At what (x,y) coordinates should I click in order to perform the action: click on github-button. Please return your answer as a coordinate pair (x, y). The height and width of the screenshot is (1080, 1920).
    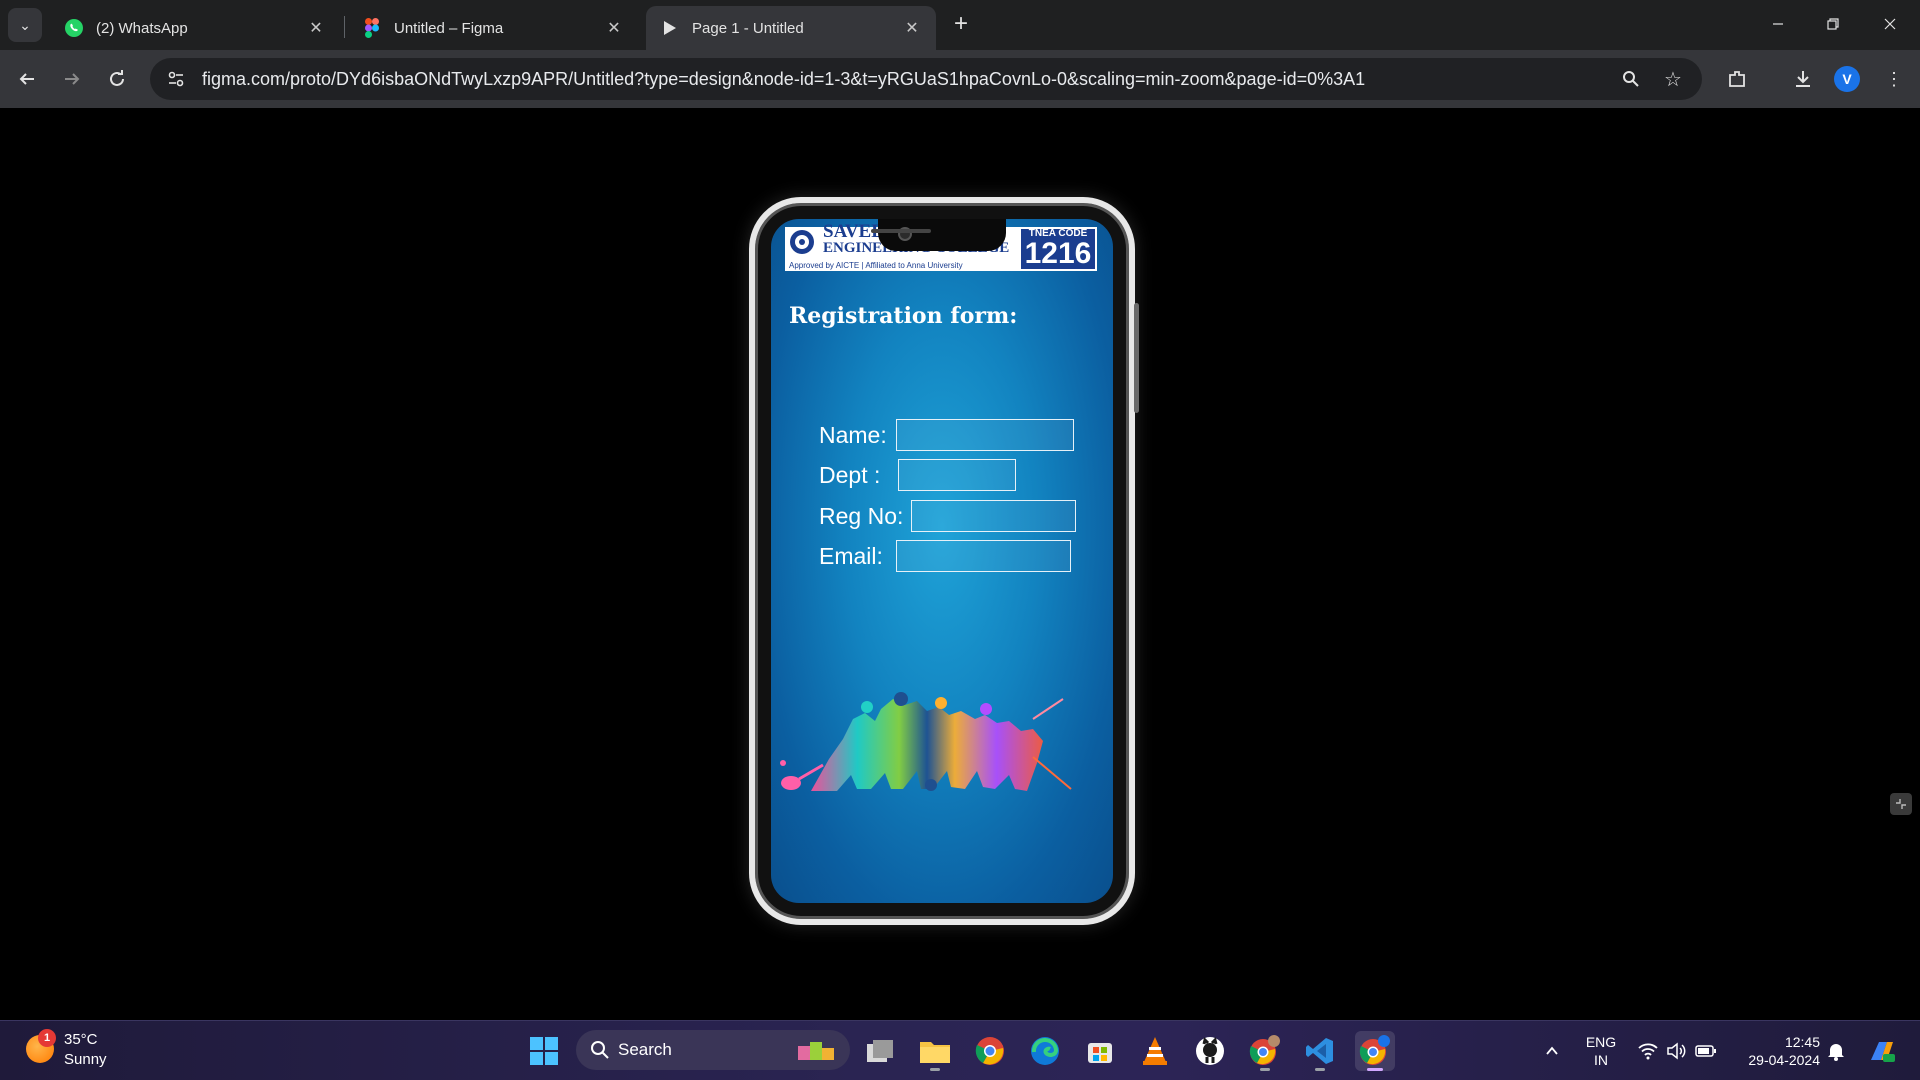
    Looking at the image, I should click on (1210, 1051).